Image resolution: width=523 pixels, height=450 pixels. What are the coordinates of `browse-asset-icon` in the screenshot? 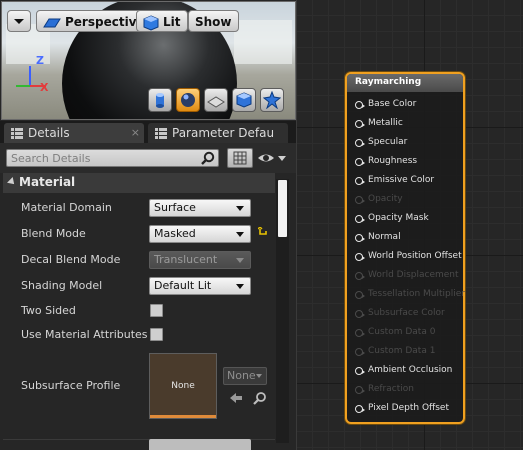 It's located at (260, 398).